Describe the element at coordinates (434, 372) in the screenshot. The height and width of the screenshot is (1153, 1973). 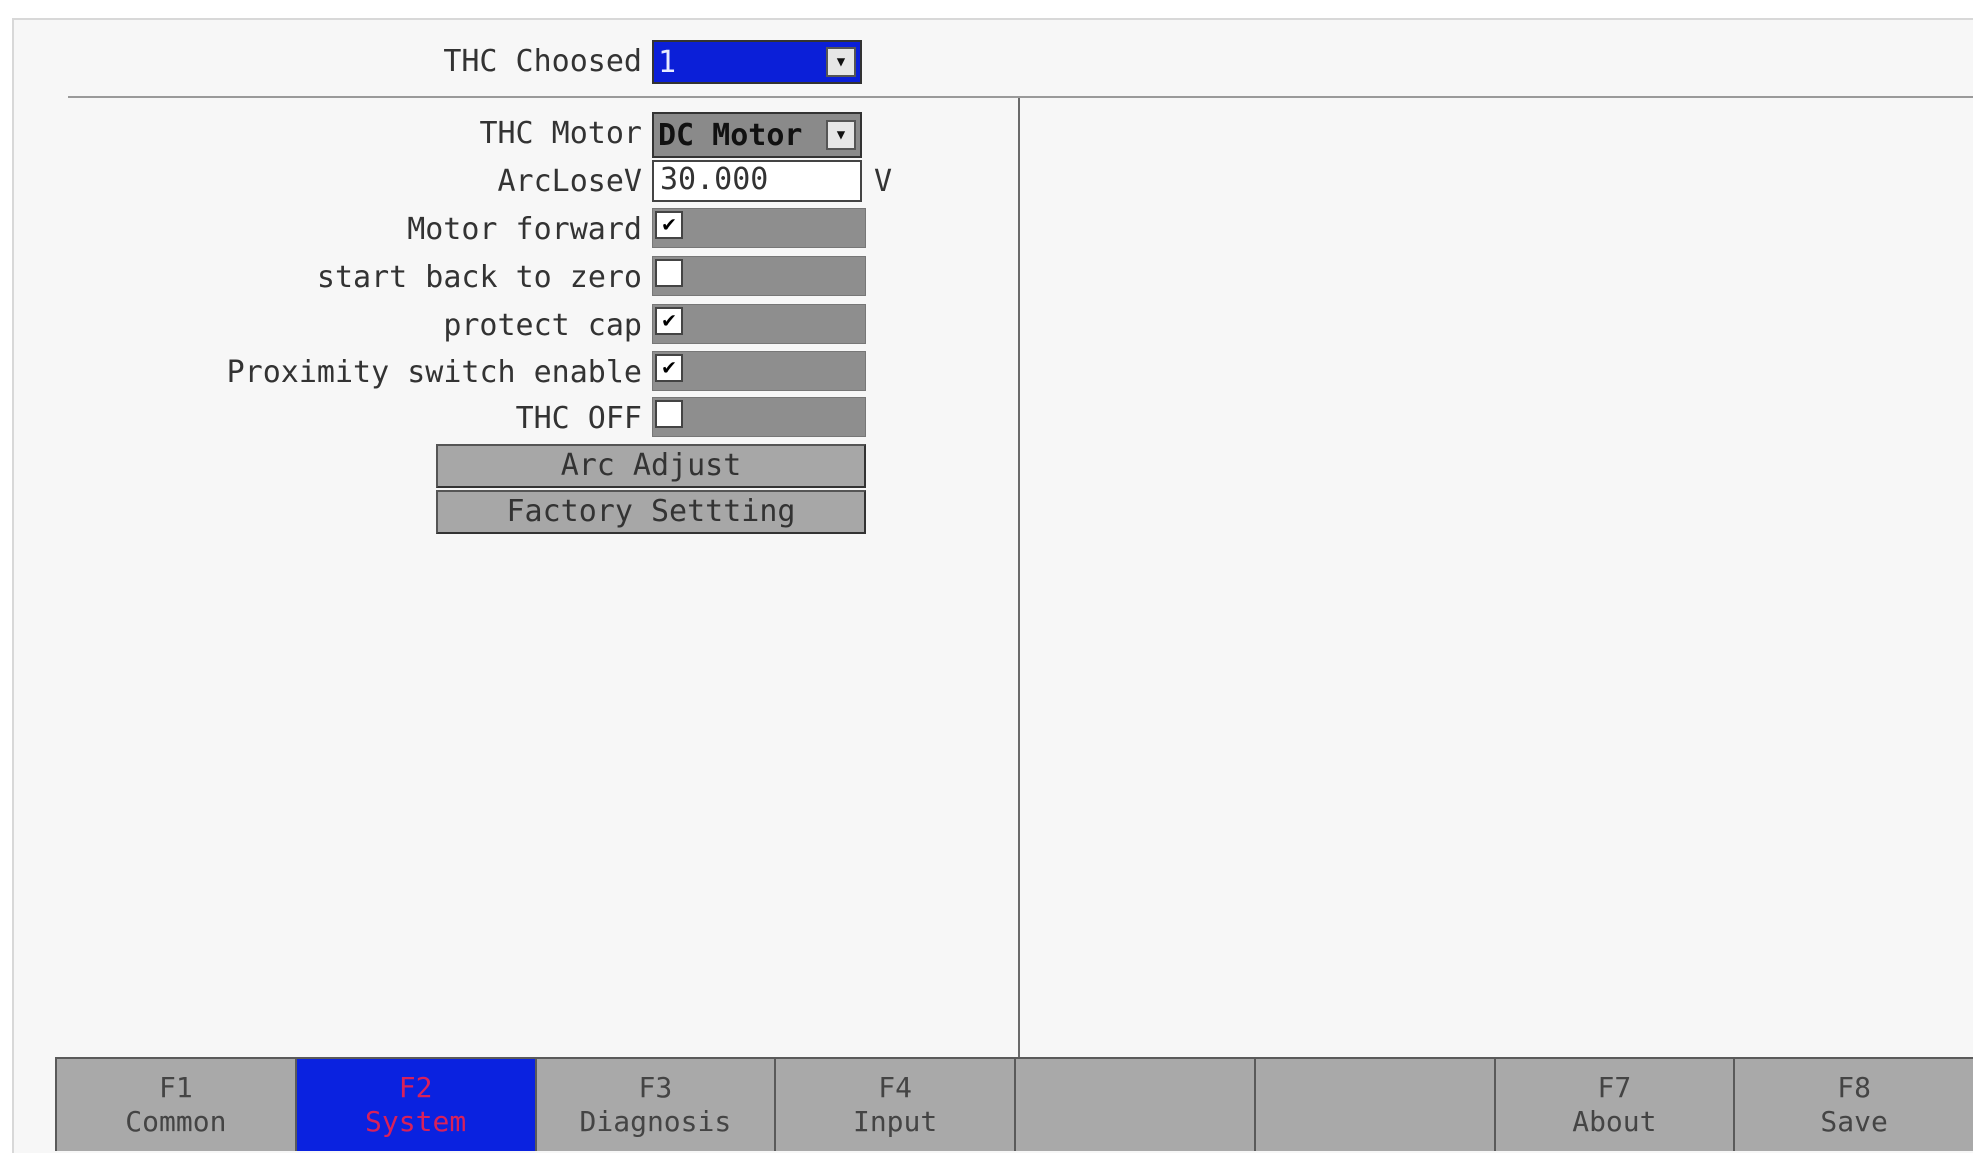
I see `proximity-switch-enable-label: Proximity switch enable` at that location.